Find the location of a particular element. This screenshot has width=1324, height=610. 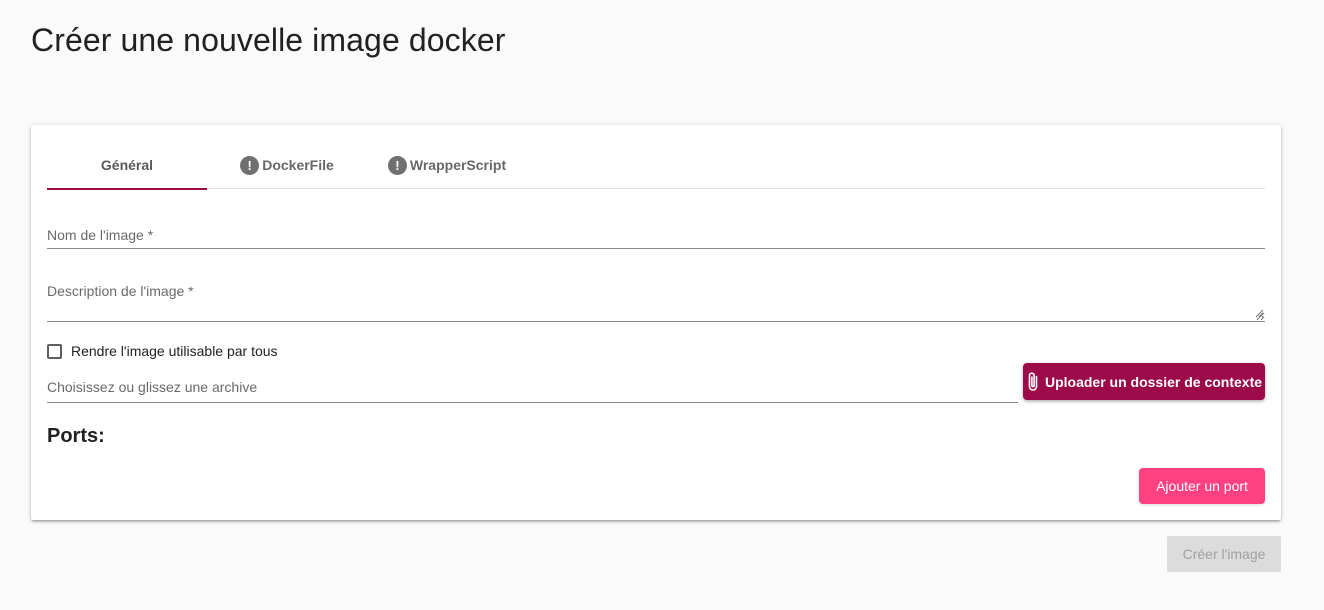

archive-field-container is located at coordinates (532, 389).